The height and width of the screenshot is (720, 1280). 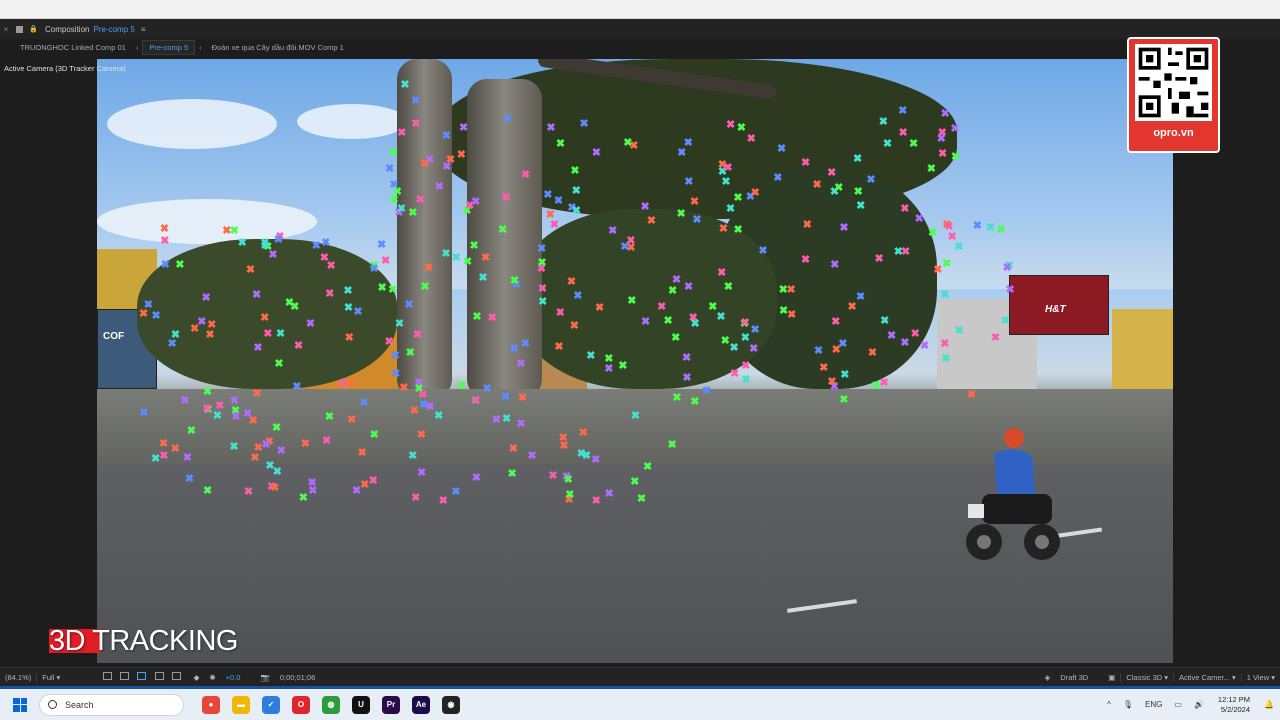 I want to click on volume-icon: 🔊, so click(x=1199, y=704).